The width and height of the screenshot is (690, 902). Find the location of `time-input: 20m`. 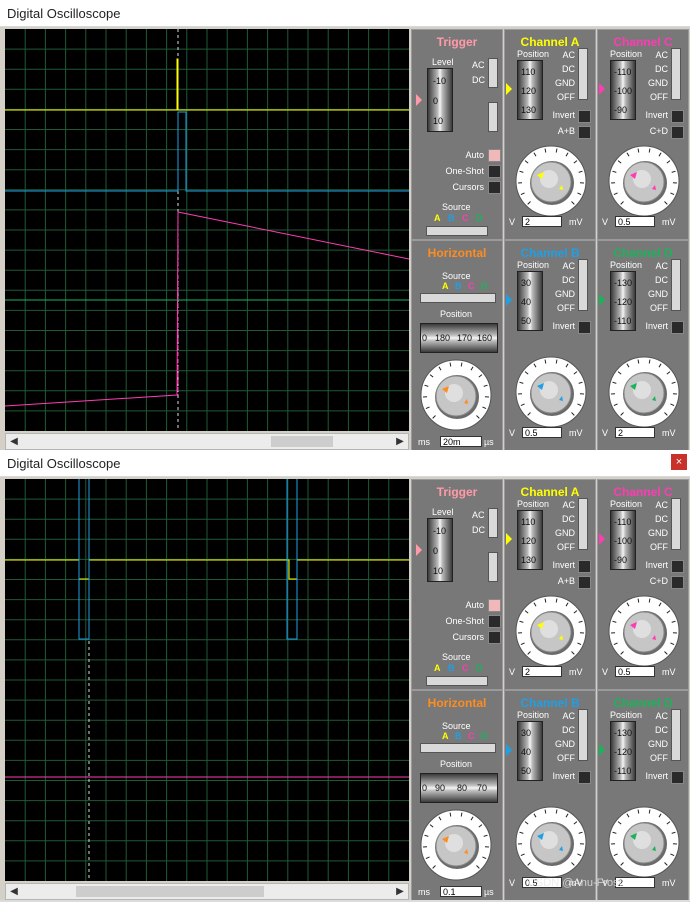

time-input: 20m is located at coordinates (461, 441).